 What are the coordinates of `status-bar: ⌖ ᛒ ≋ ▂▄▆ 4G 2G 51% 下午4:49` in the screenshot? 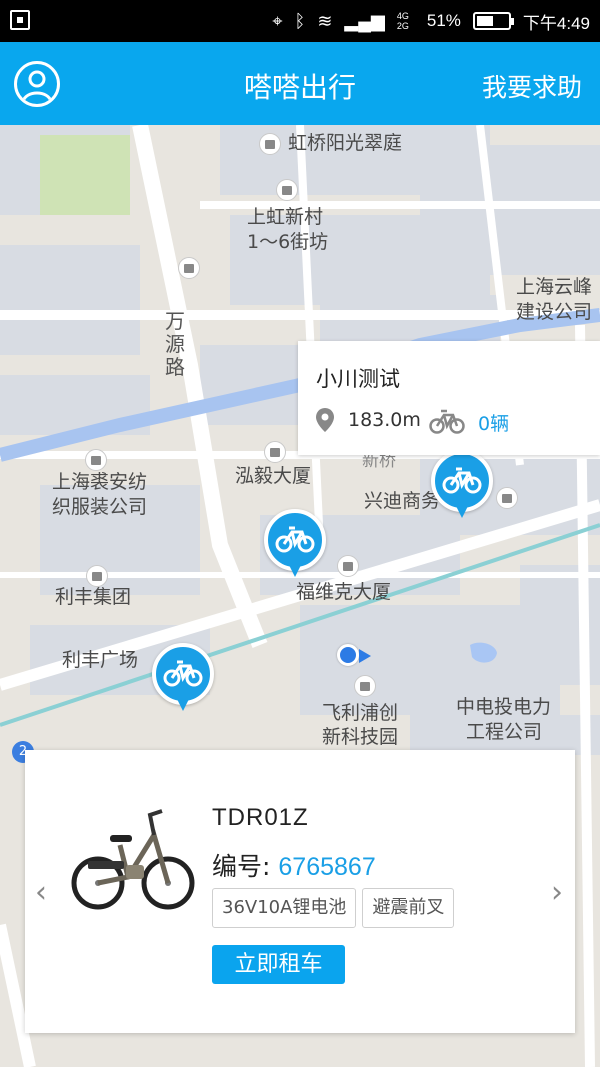 It's located at (300, 21).